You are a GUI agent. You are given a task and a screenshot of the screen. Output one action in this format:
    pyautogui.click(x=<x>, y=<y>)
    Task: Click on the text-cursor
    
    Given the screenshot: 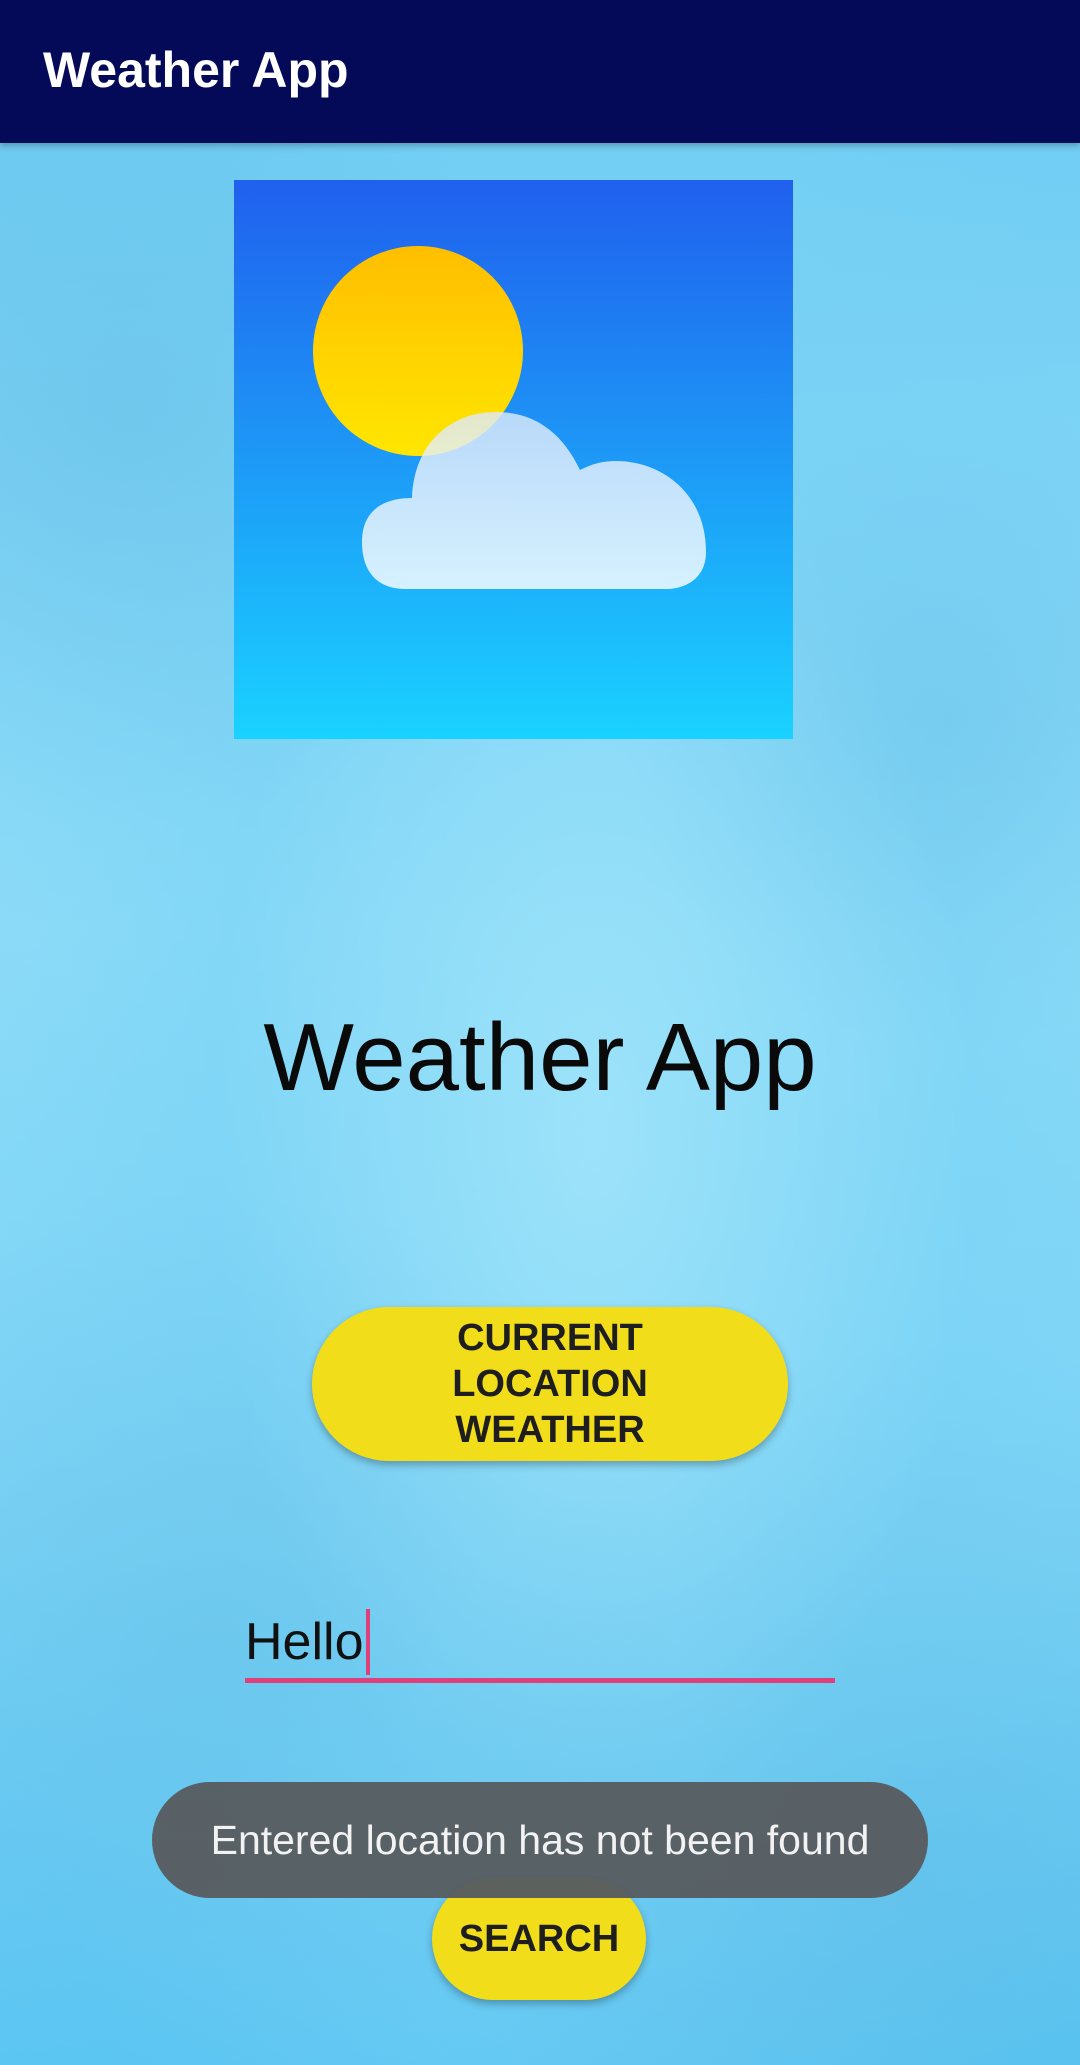 What is the action you would take?
    pyautogui.click(x=367, y=1642)
    